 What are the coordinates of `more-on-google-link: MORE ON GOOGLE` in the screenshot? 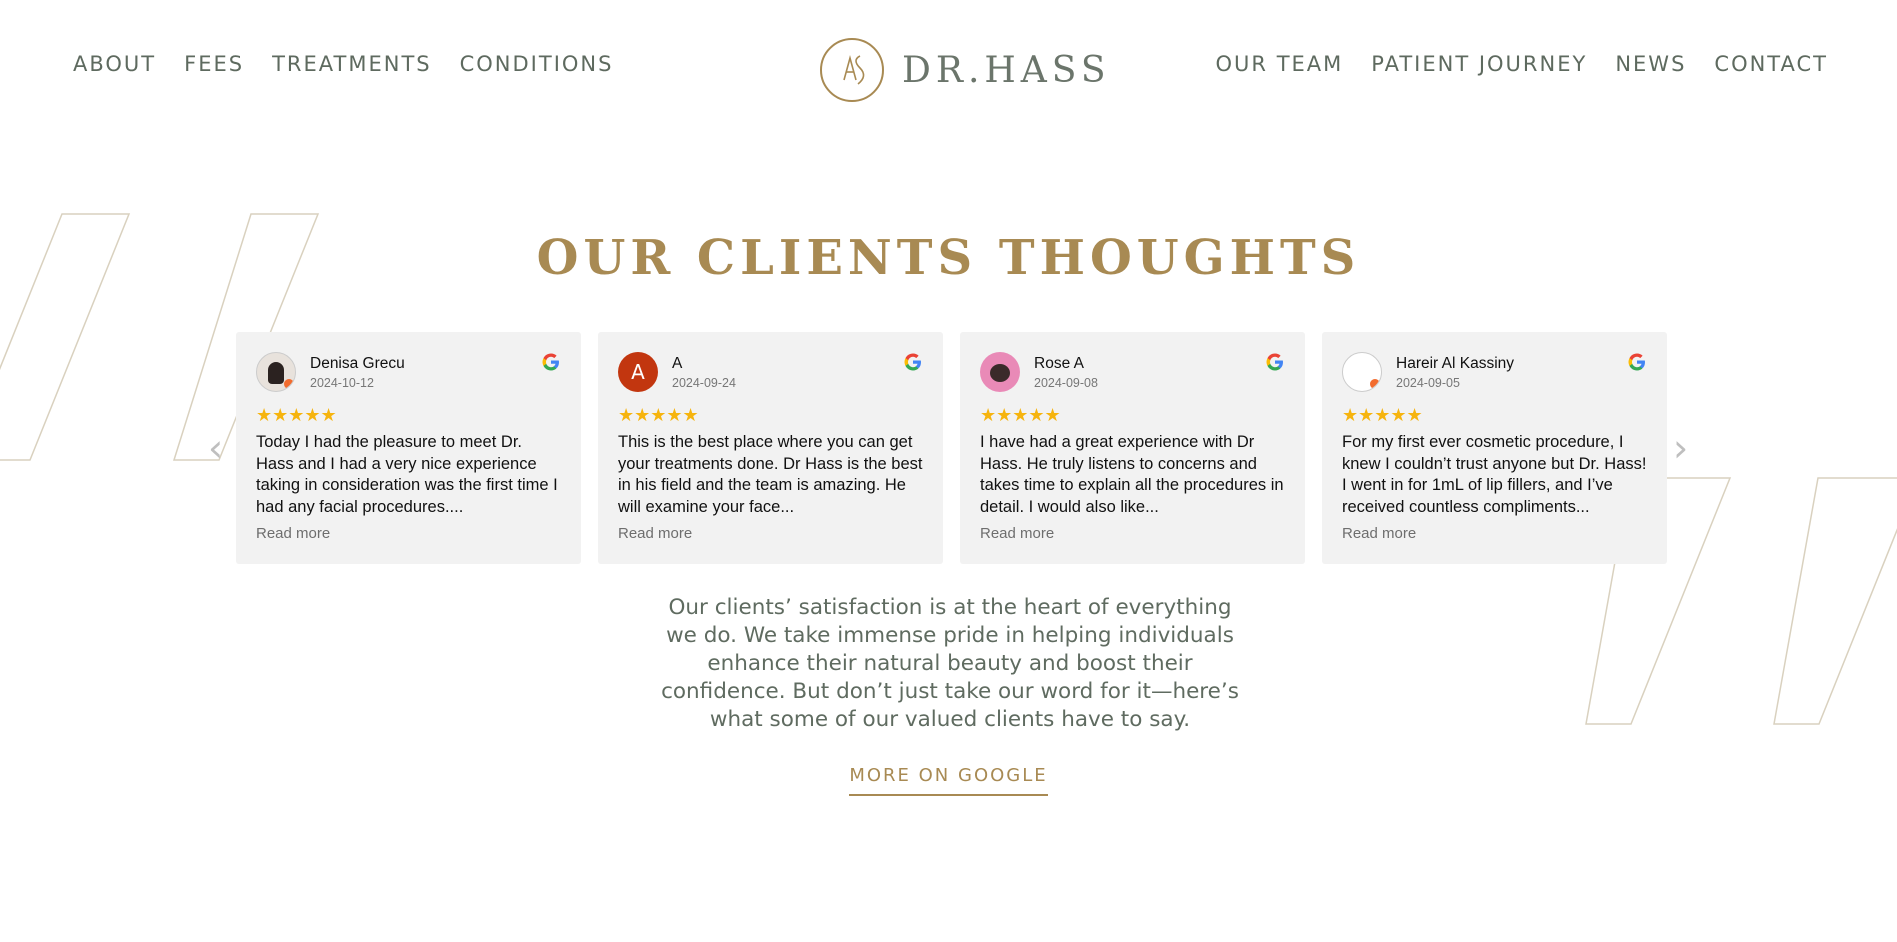 It's located at (948, 780).